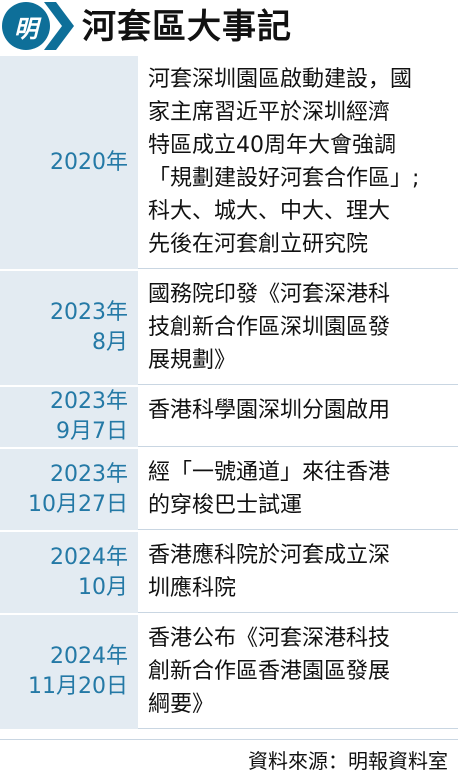 Image resolution: width=458 pixels, height=780 pixels. I want to click on event-line: 展規劃》, so click(192, 360).